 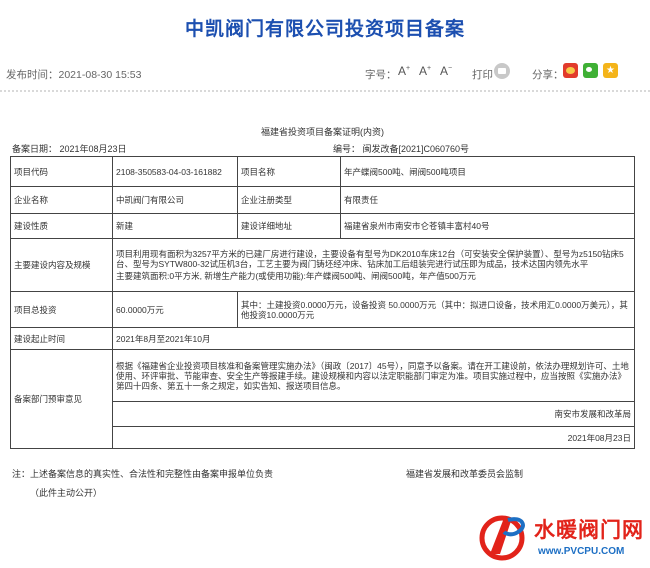 I want to click on font-size-label: 字号：, so click(x=381, y=75).